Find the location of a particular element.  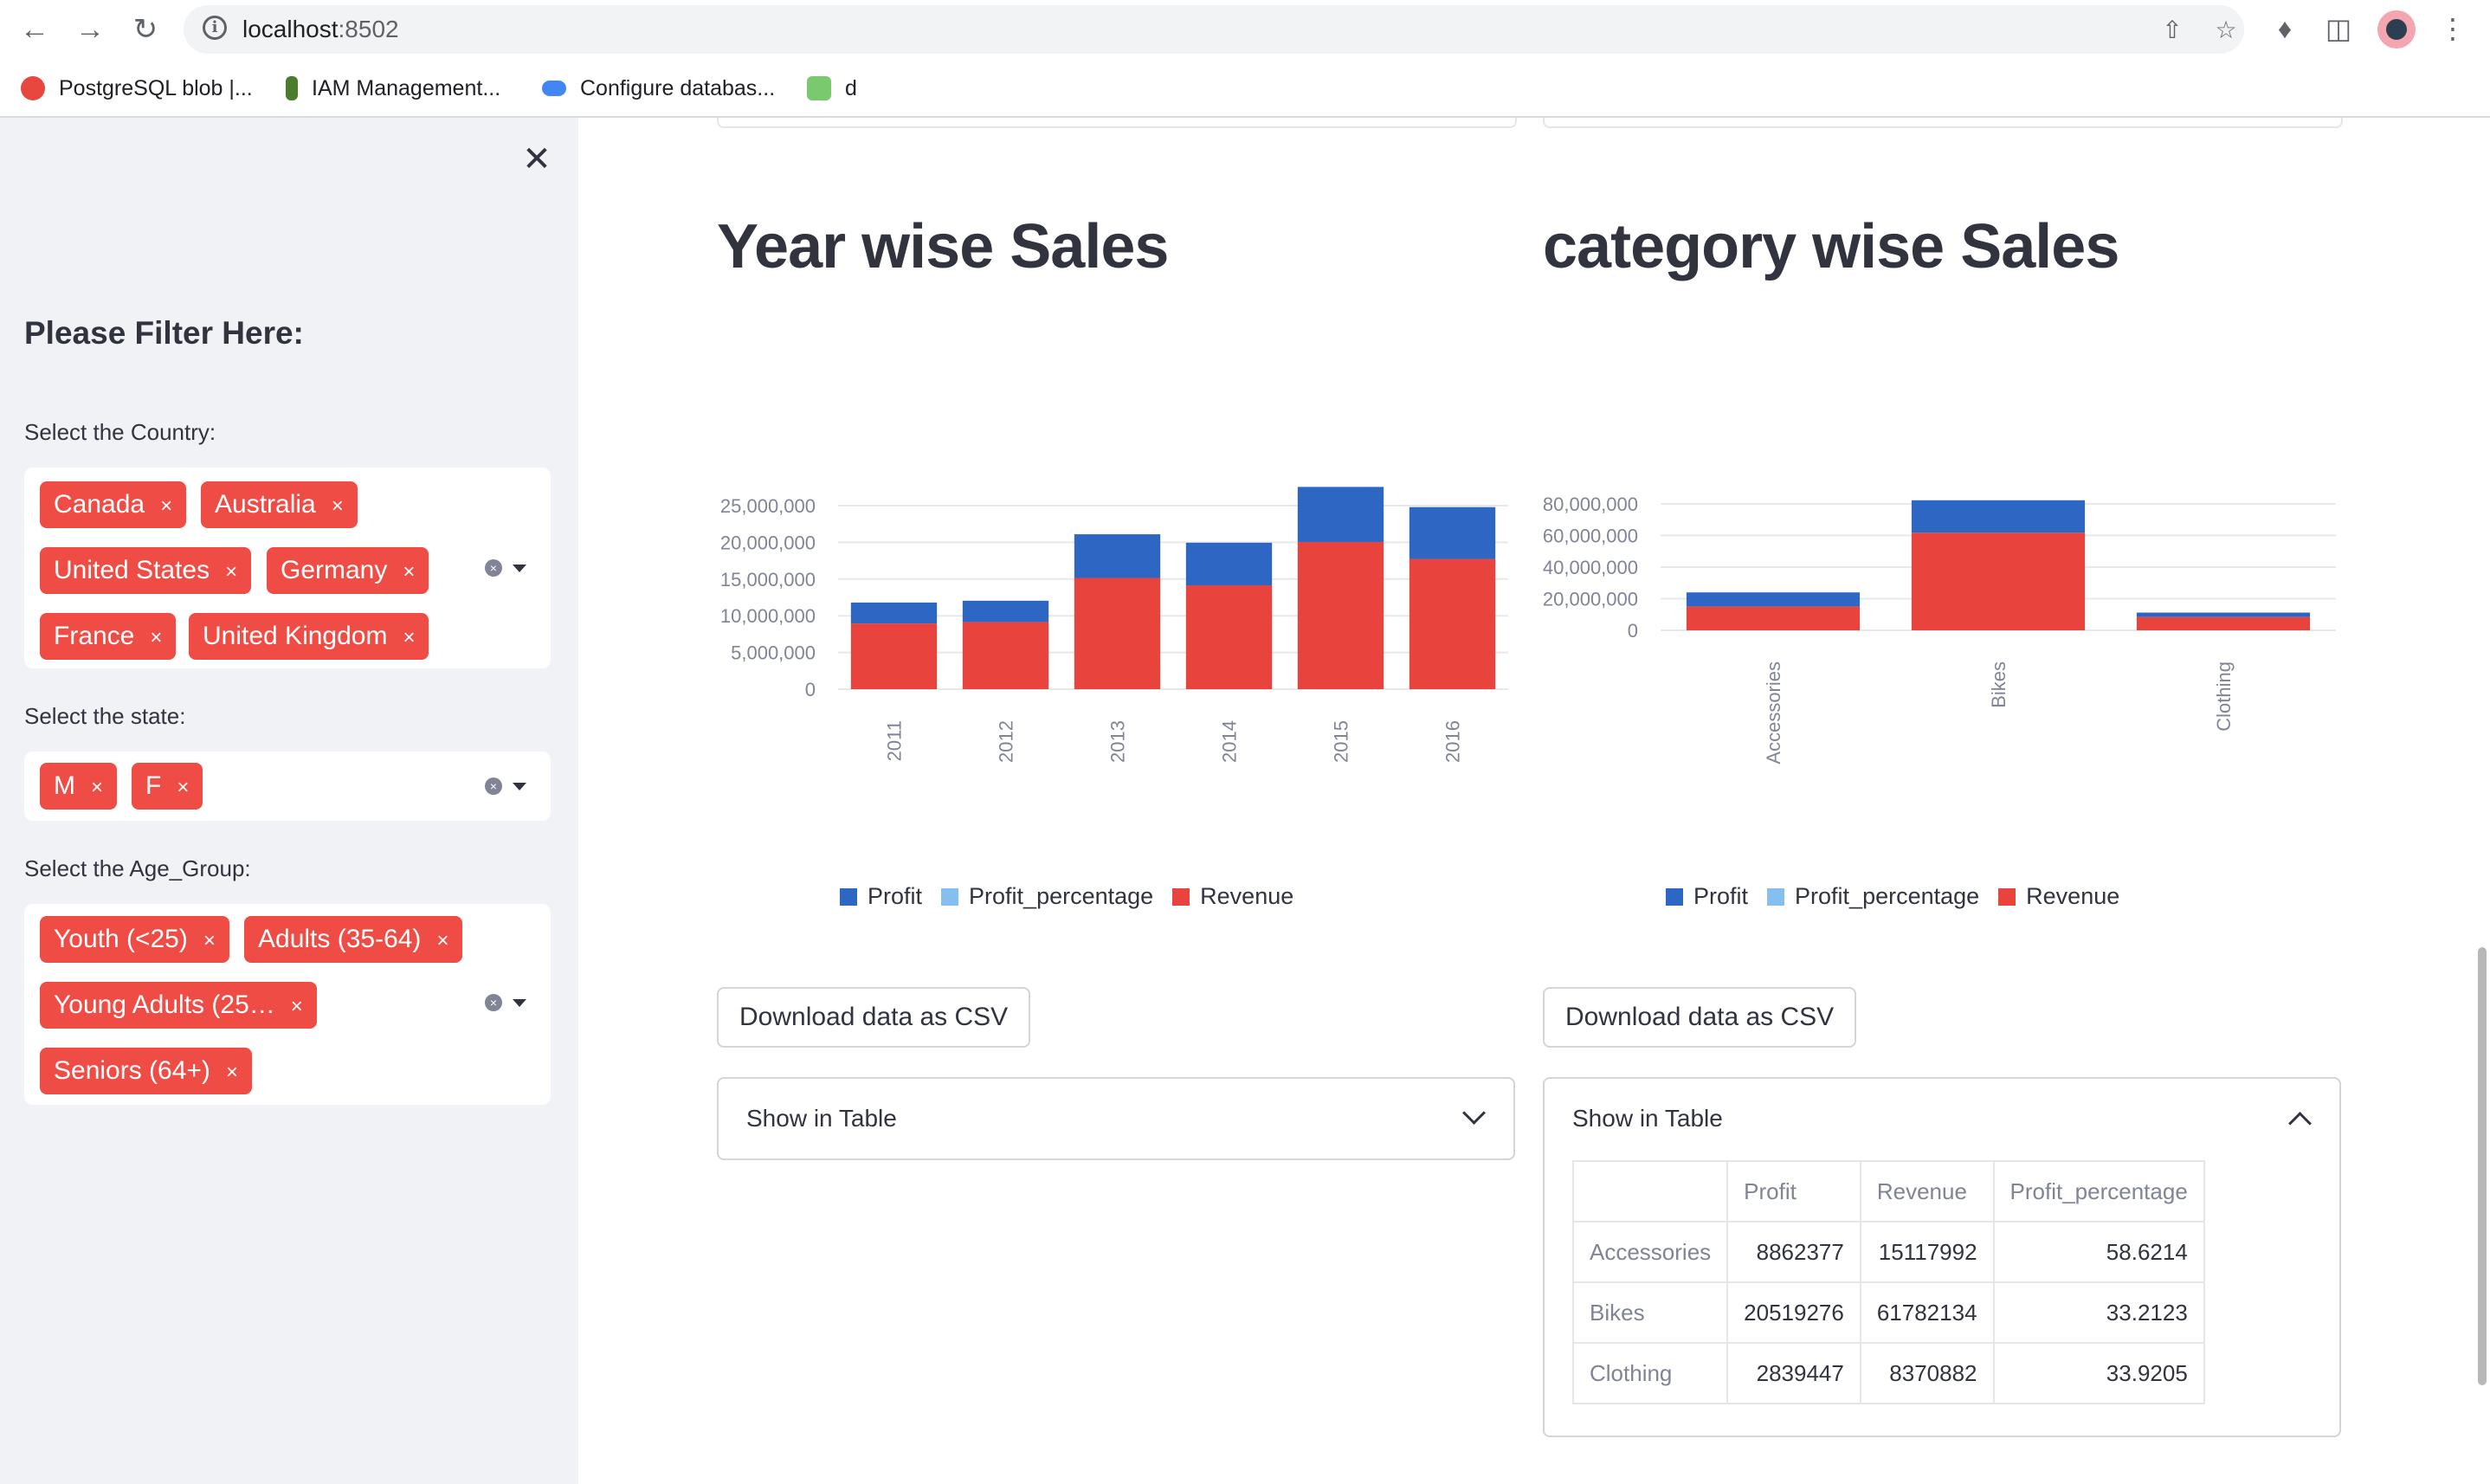

tag-canada: Canada × is located at coordinates (113, 505).